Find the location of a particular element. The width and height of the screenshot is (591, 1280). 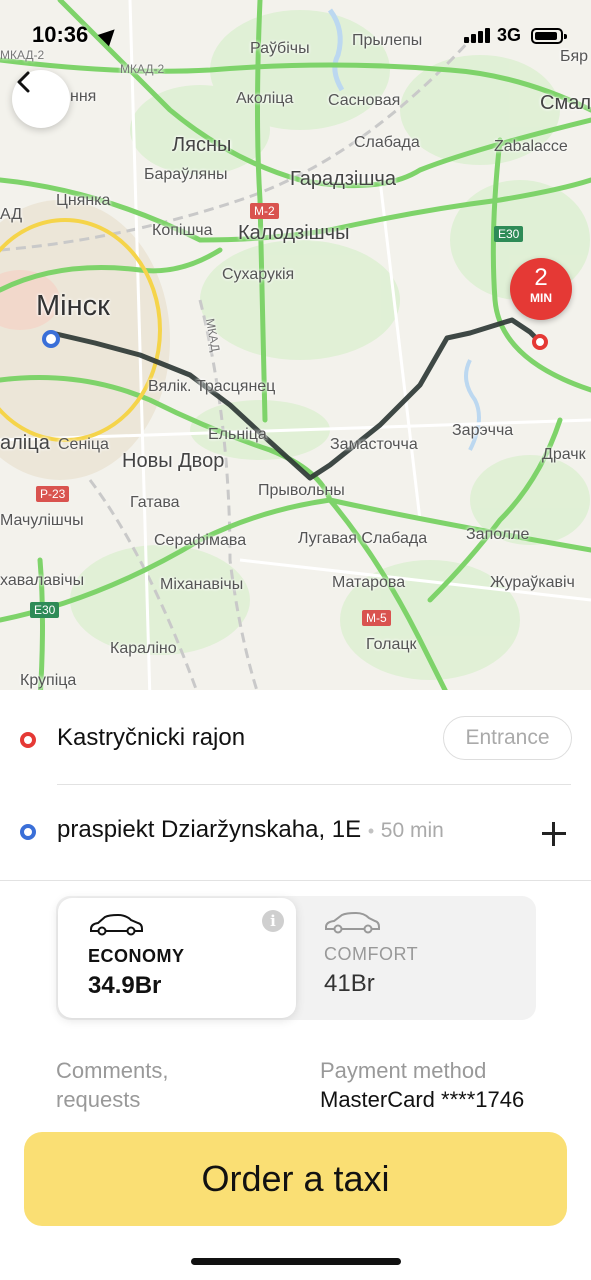

tariff-selector: i ECONOMY 34.9Br COMFORT 41Br is located at coordinates (296, 958).